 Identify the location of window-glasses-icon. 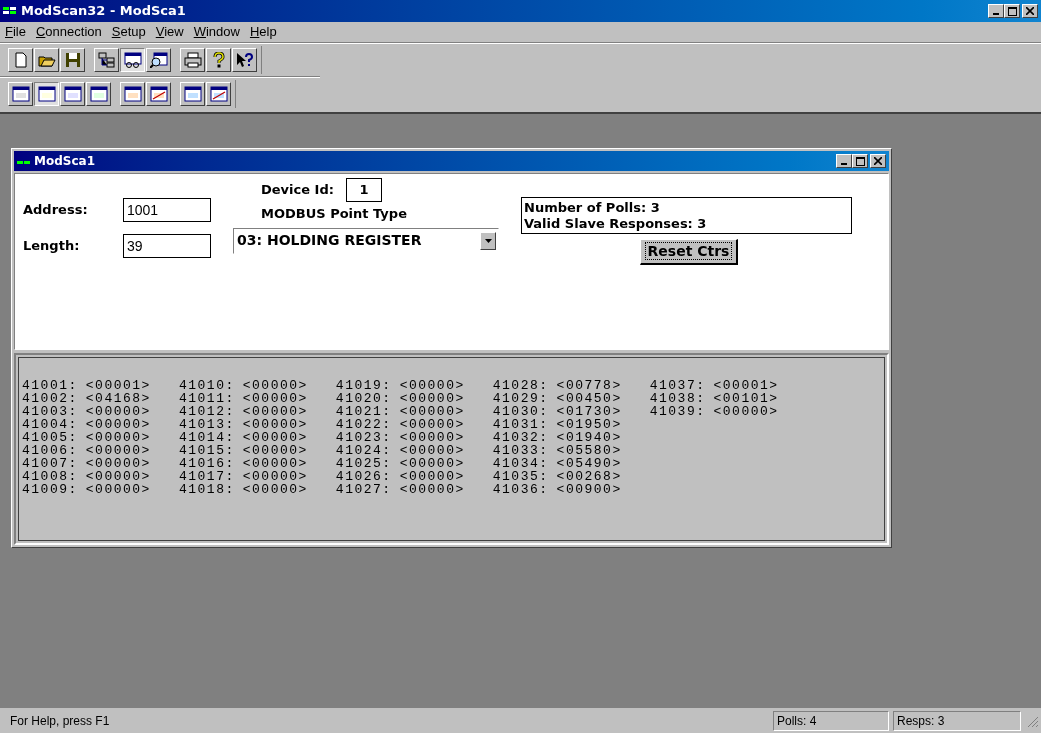
(132, 60).